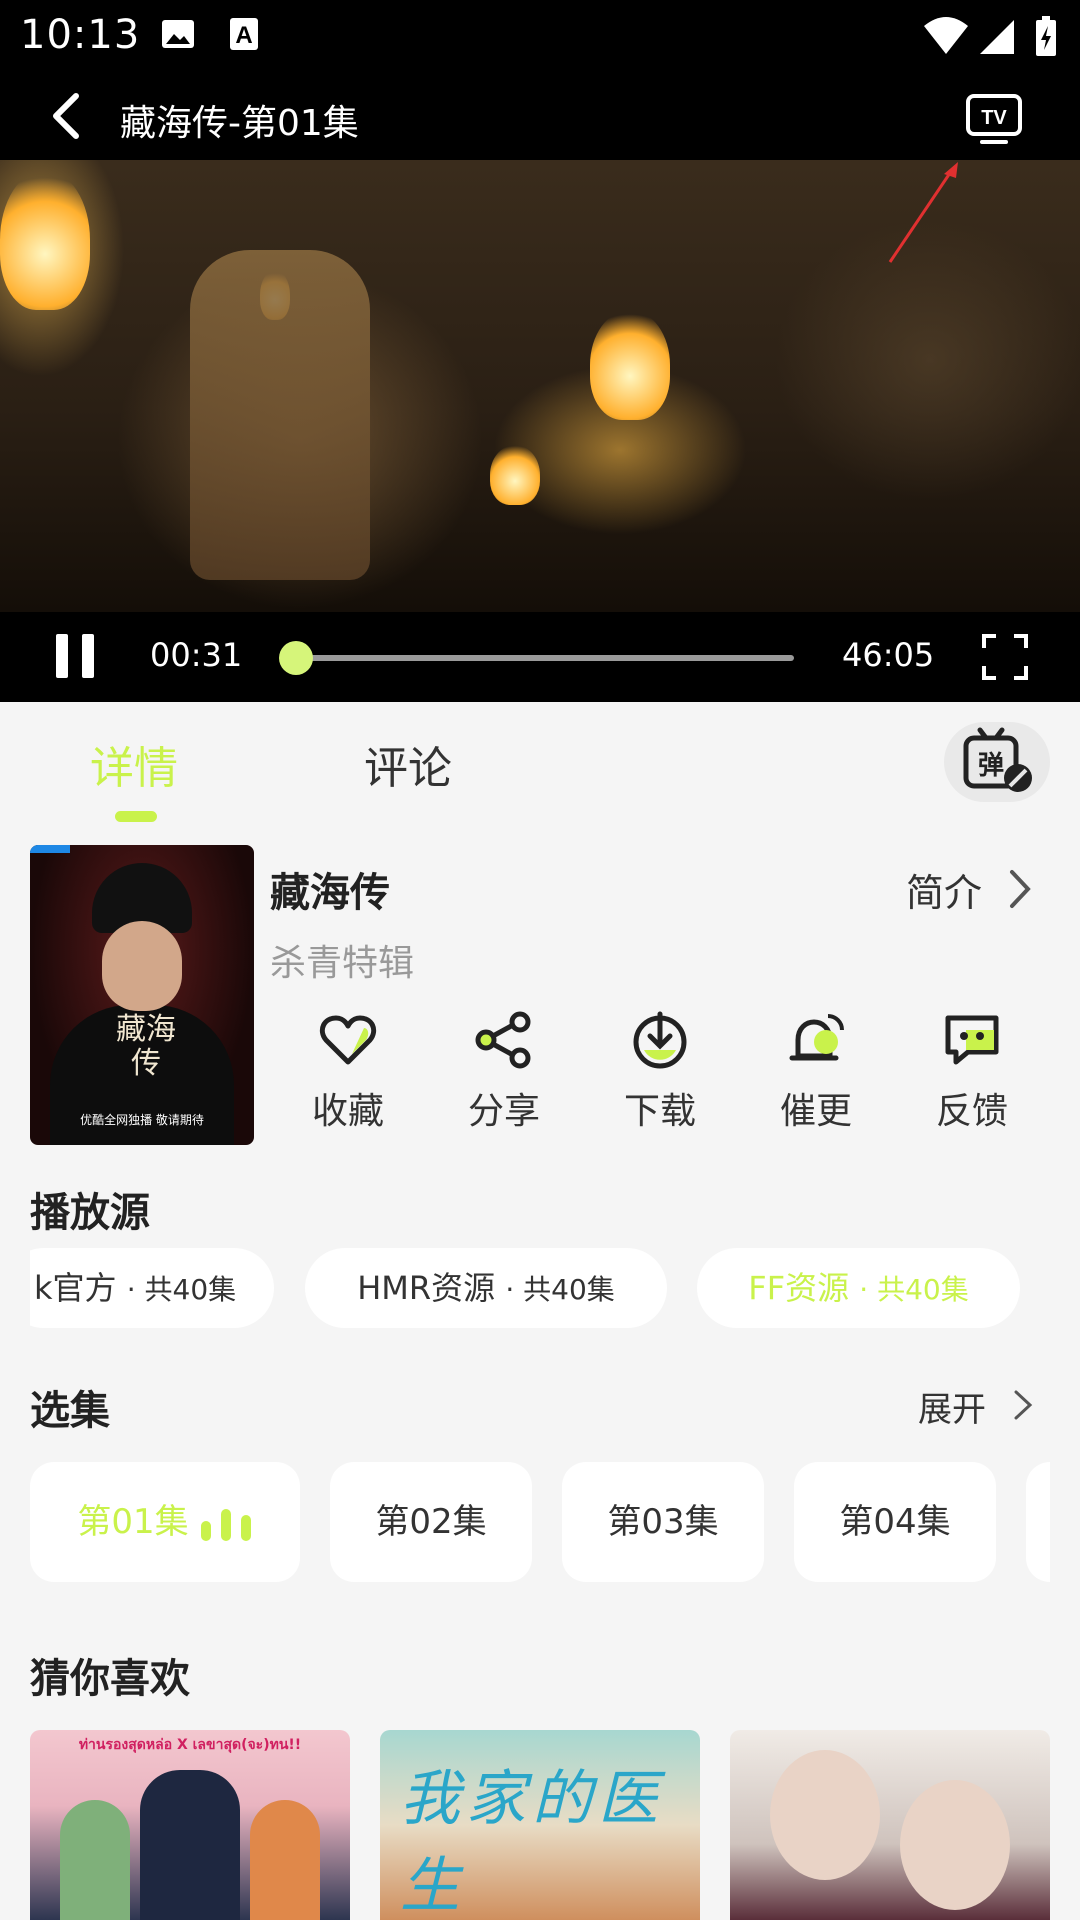  I want to click on tab-indicator, so click(136, 816).